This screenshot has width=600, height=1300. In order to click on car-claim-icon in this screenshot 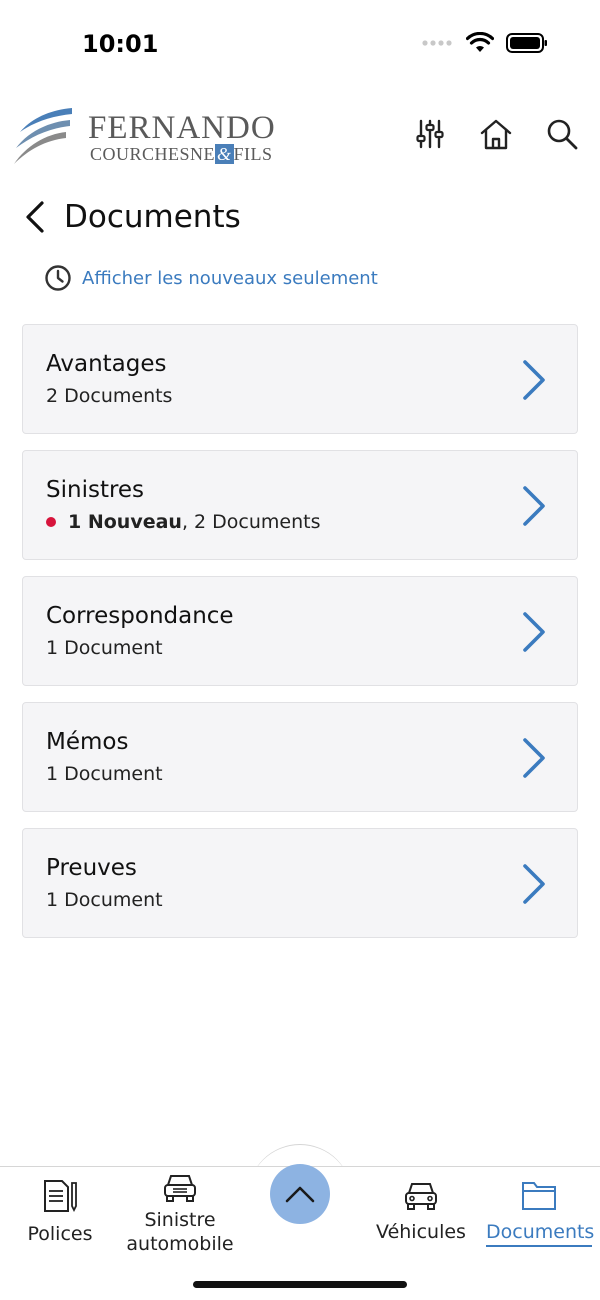, I will do `click(180, 1188)`.